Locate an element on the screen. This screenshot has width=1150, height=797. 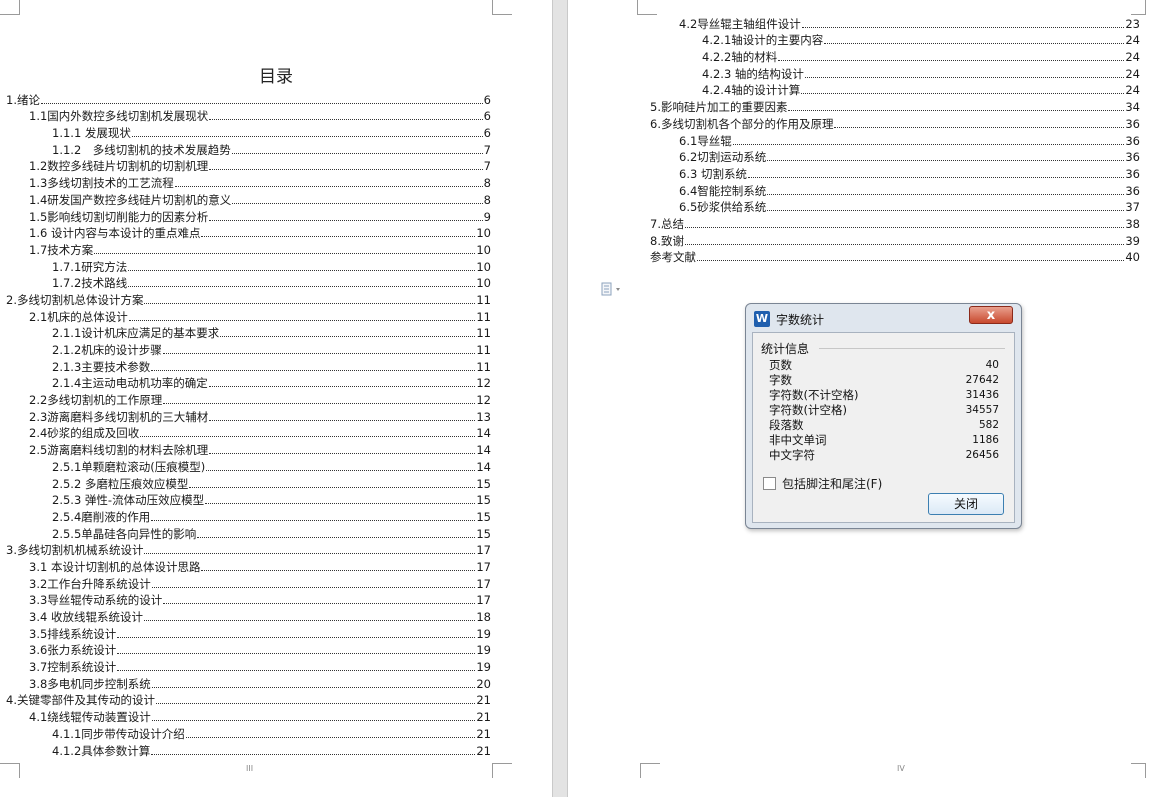
toc-entry: 3.多线切割机机械系统设计 17 is located at coordinates (245, 550).